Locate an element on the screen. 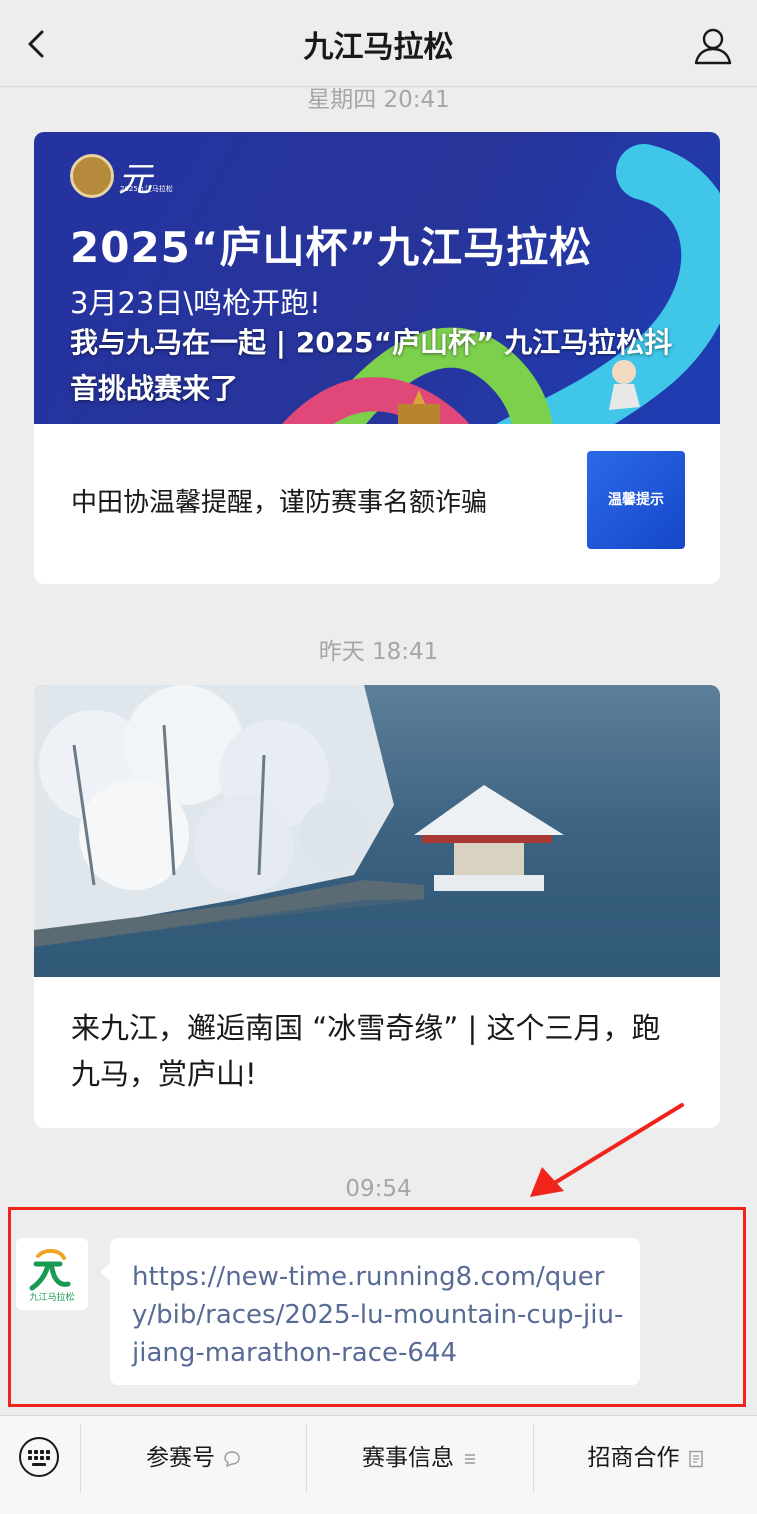 The width and height of the screenshot is (757, 1514). timestamp: 昨天 18:41 is located at coordinates (378, 652).